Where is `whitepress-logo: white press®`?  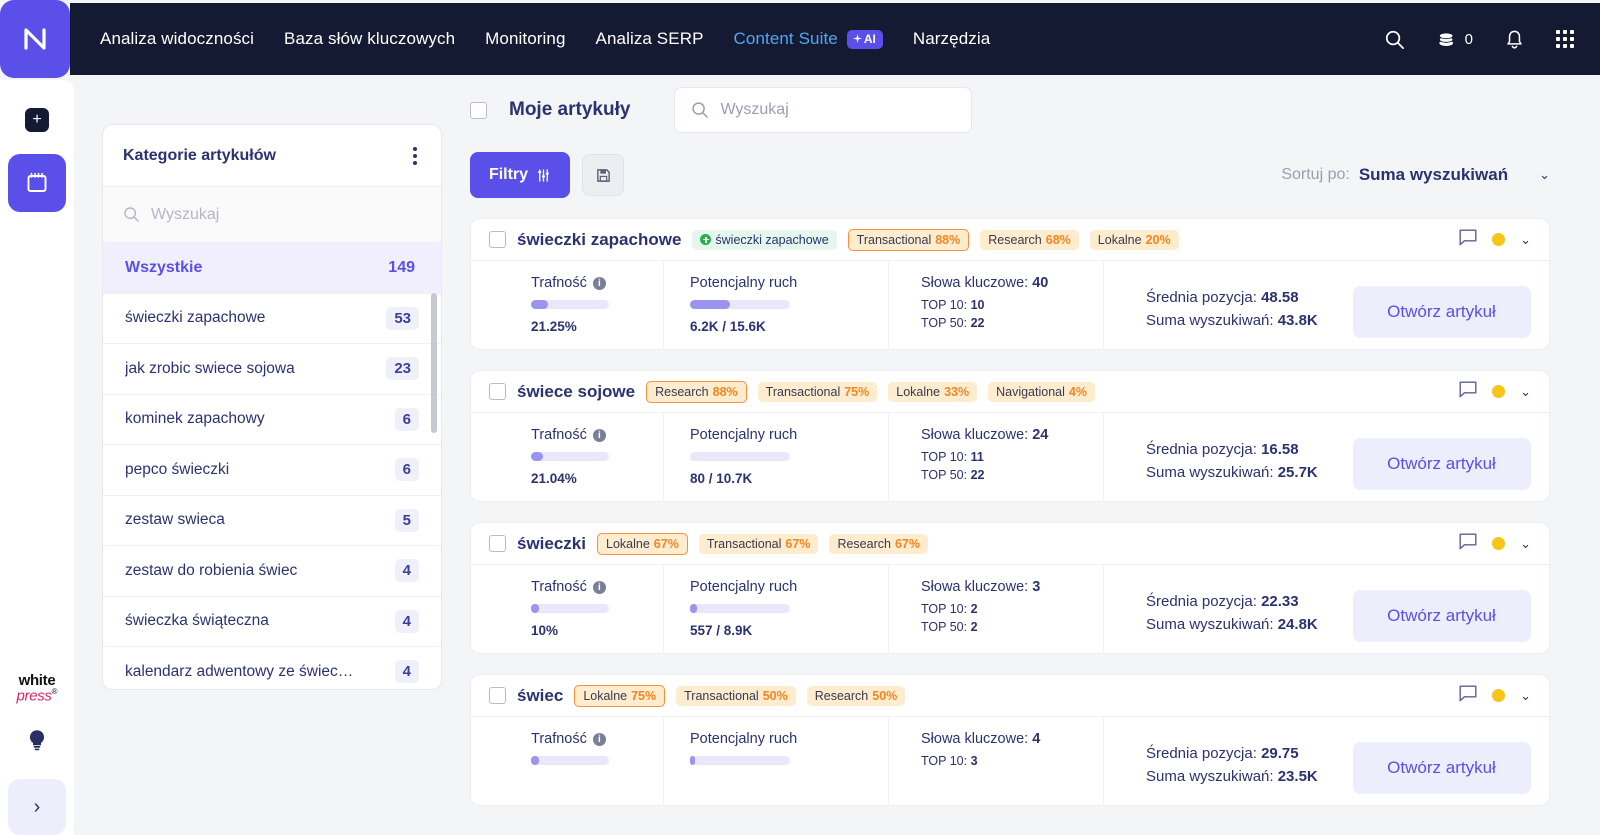 whitepress-logo: white press® is located at coordinates (36, 688).